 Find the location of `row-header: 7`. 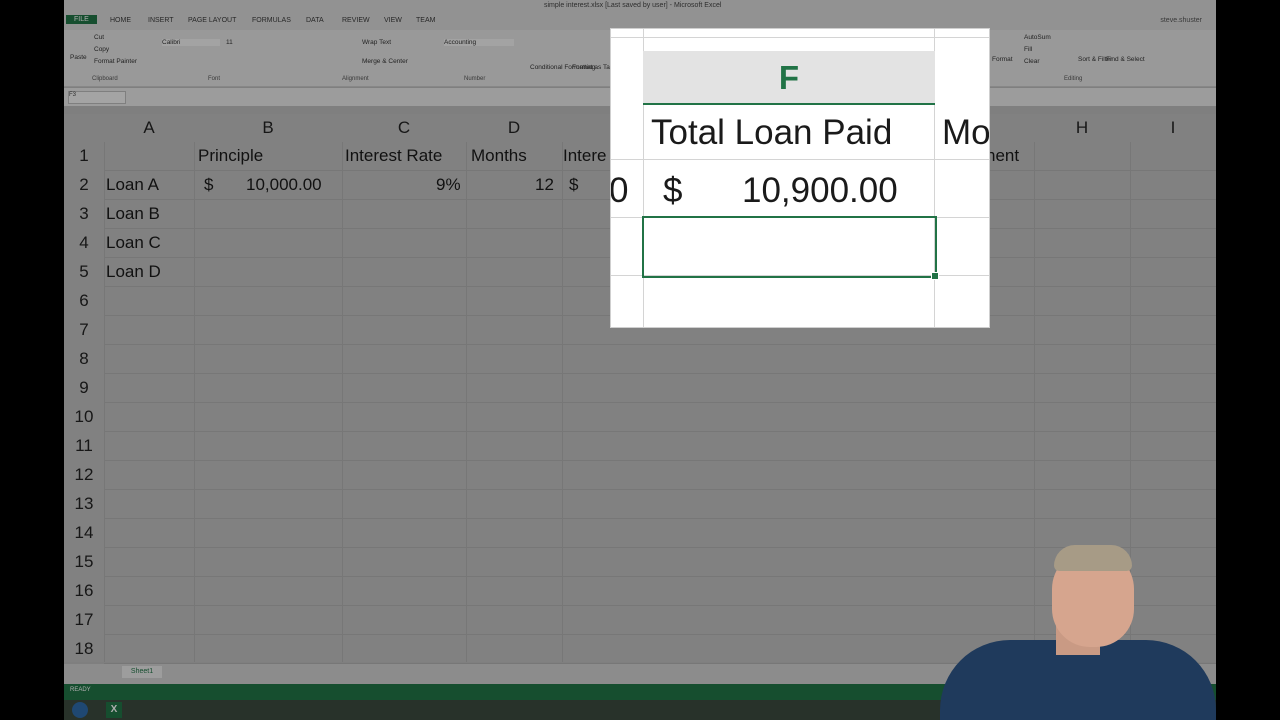

row-header: 7 is located at coordinates (84, 330).